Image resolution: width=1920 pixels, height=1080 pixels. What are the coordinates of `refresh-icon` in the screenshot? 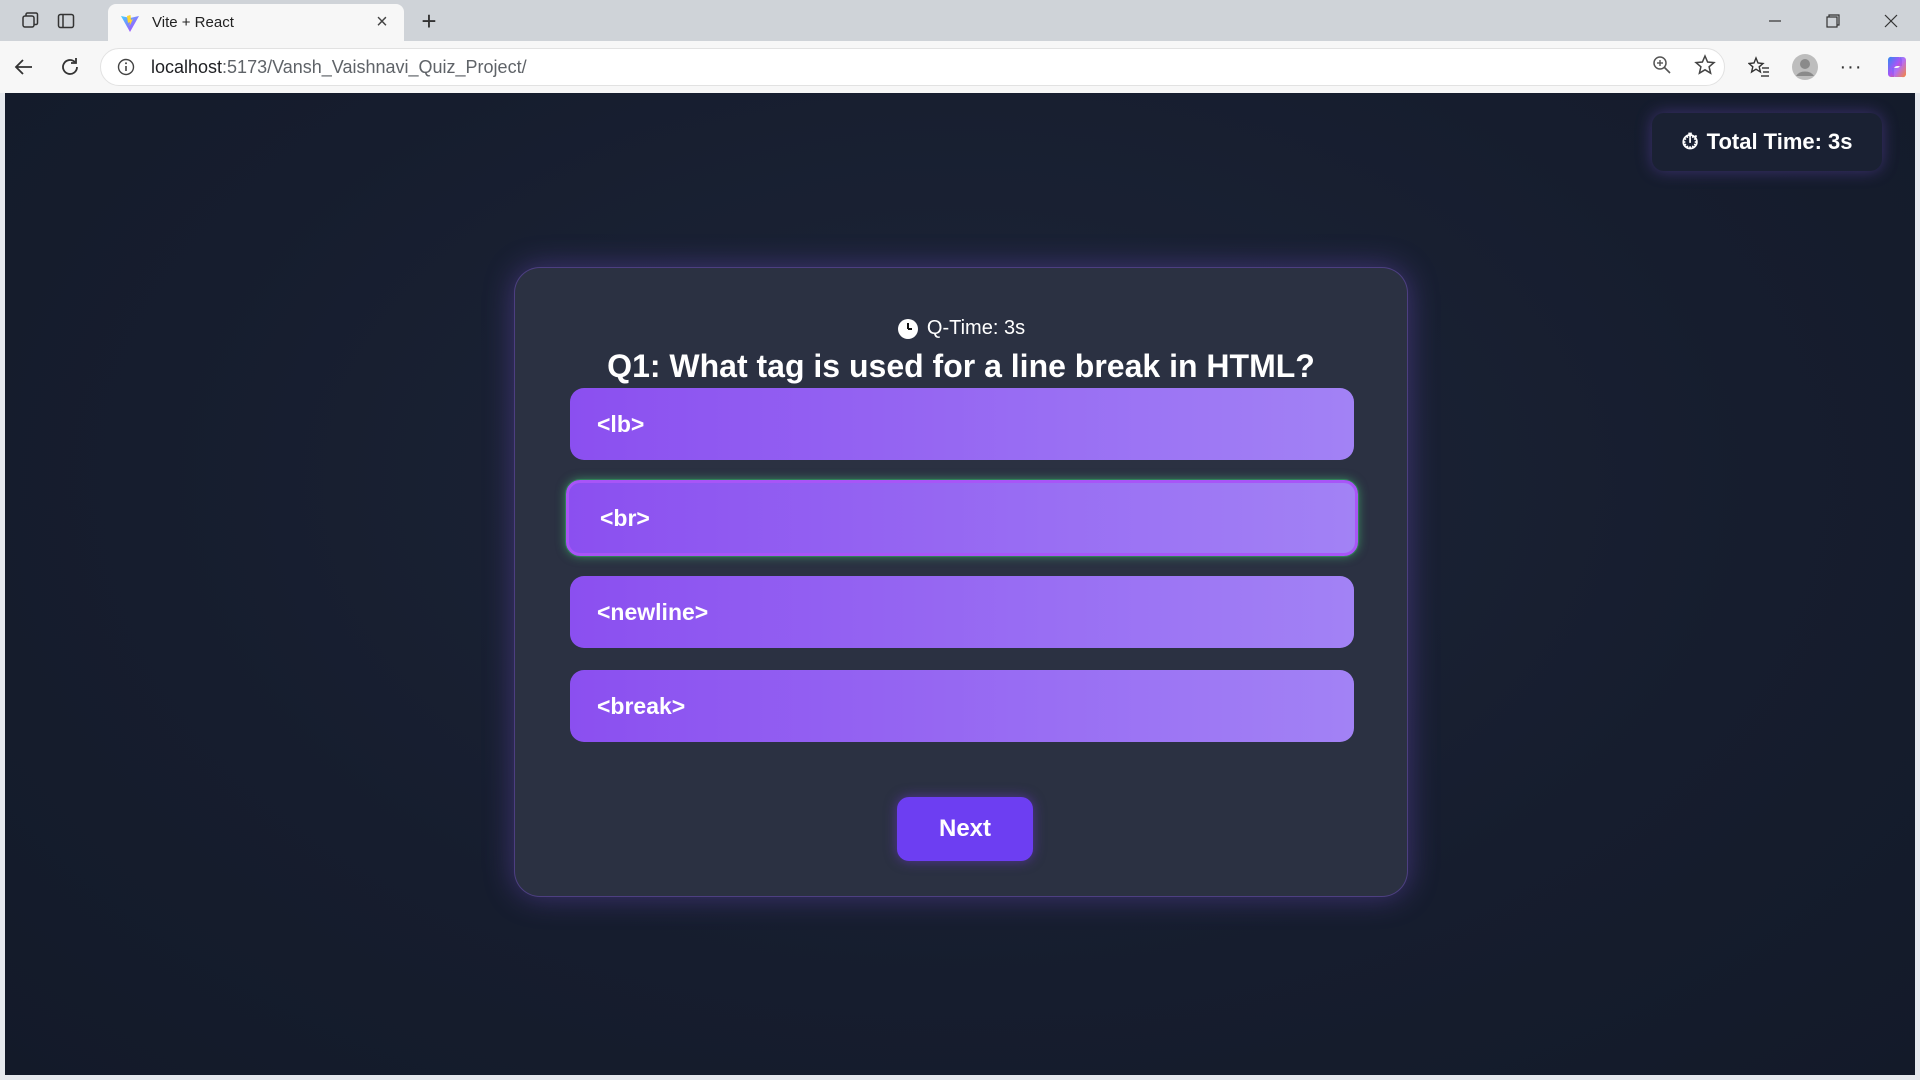 It's located at (70, 67).